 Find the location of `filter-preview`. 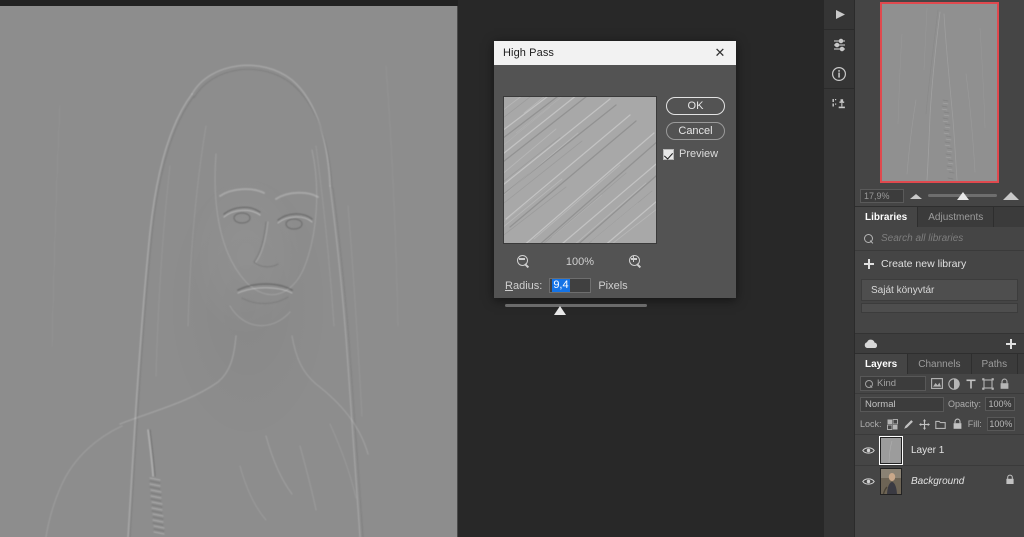

filter-preview is located at coordinates (580, 170).